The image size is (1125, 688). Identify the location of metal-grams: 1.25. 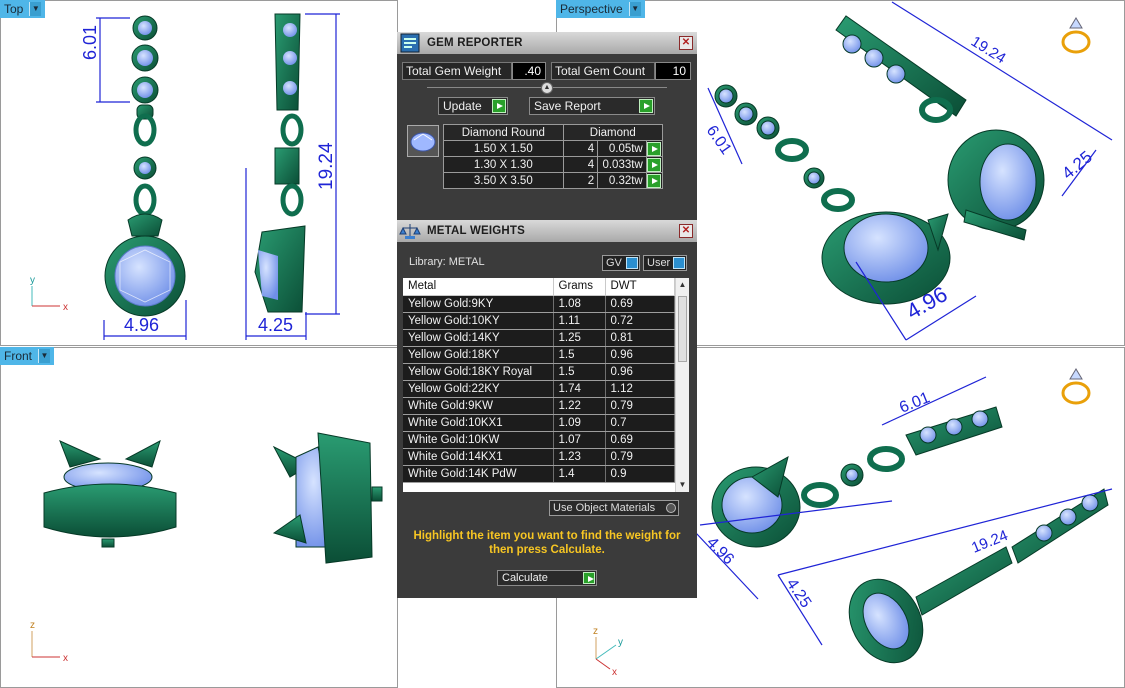
(579, 338).